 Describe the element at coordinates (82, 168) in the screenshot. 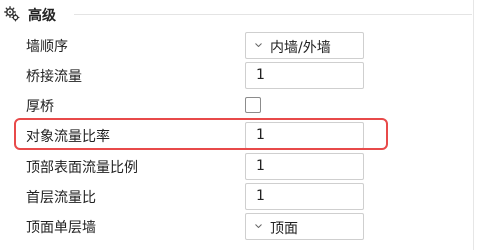

I see `top-surface-flow-ratio-label: 顶部表面流量比例` at that location.